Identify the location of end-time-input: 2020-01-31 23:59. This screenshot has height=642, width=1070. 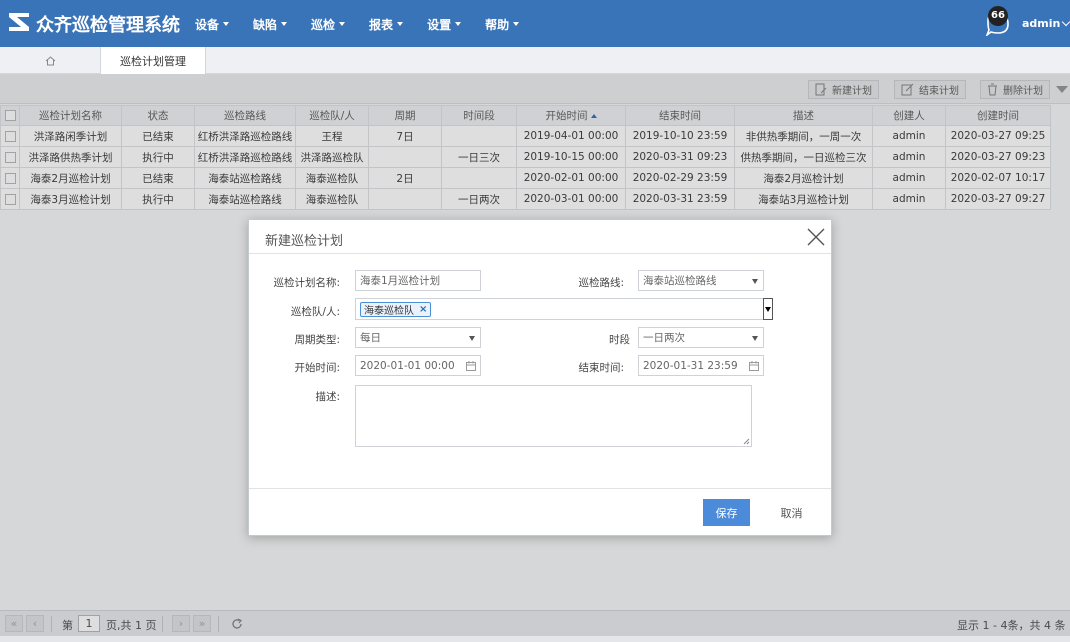
(701, 365).